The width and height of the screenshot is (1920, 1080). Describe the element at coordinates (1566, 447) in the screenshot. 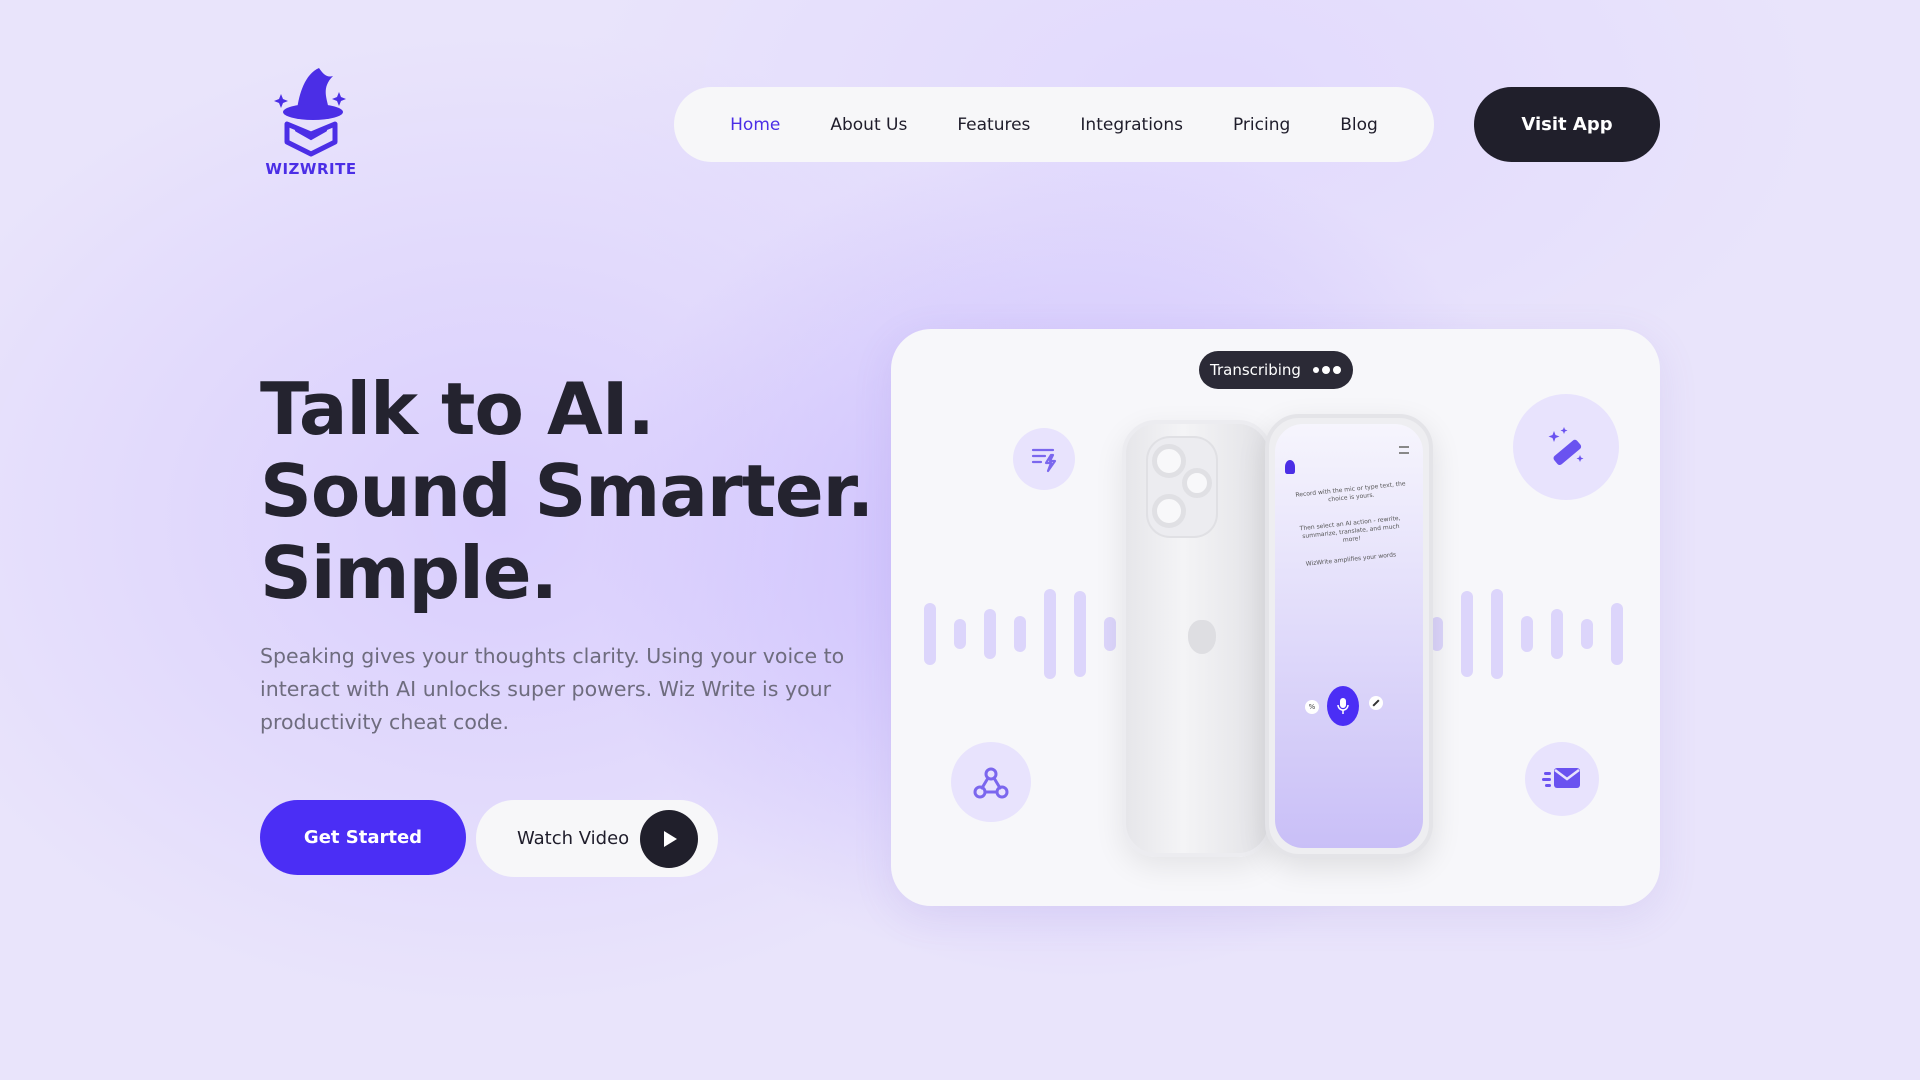

I see `magic-wand-icon` at that location.